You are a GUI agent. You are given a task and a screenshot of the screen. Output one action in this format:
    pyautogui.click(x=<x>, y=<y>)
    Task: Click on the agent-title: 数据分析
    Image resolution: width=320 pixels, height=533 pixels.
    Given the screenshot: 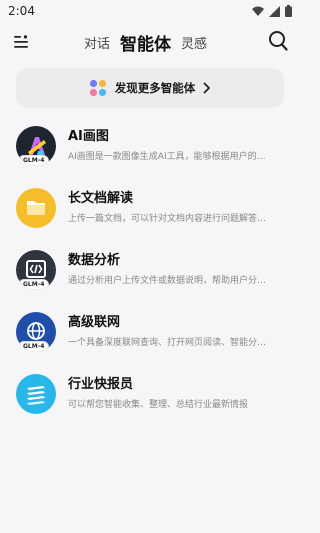 What is the action you would take?
    pyautogui.click(x=94, y=260)
    